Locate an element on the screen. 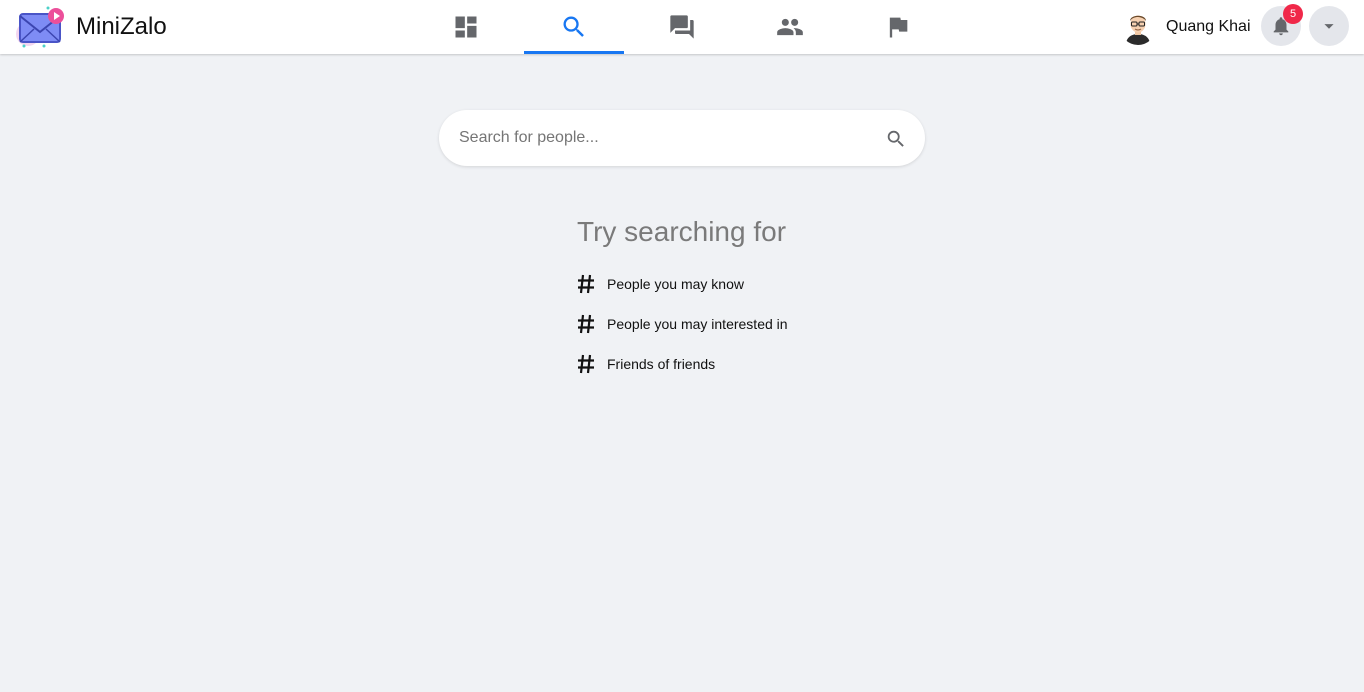 The width and height of the screenshot is (1364, 692). tab-friends is located at coordinates (790, 27).